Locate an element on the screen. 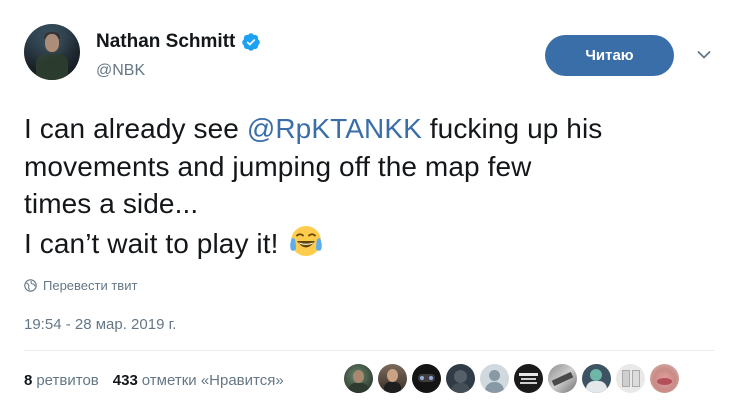 The width and height of the screenshot is (730, 406). globe-icon is located at coordinates (30, 285).